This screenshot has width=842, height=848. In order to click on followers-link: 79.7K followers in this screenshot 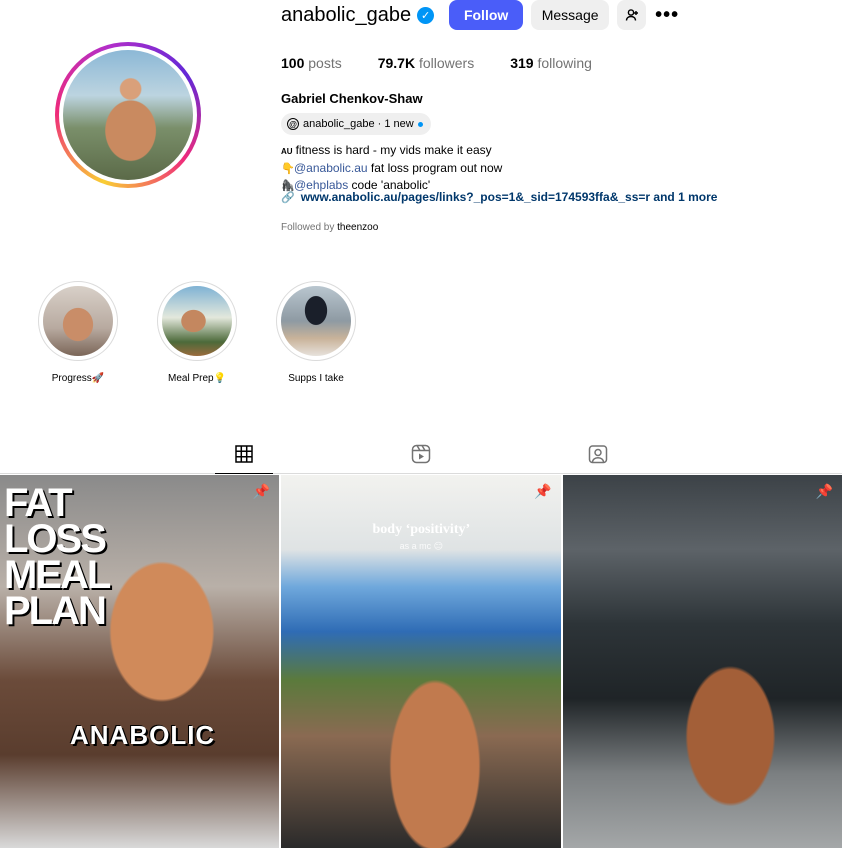, I will do `click(426, 63)`.